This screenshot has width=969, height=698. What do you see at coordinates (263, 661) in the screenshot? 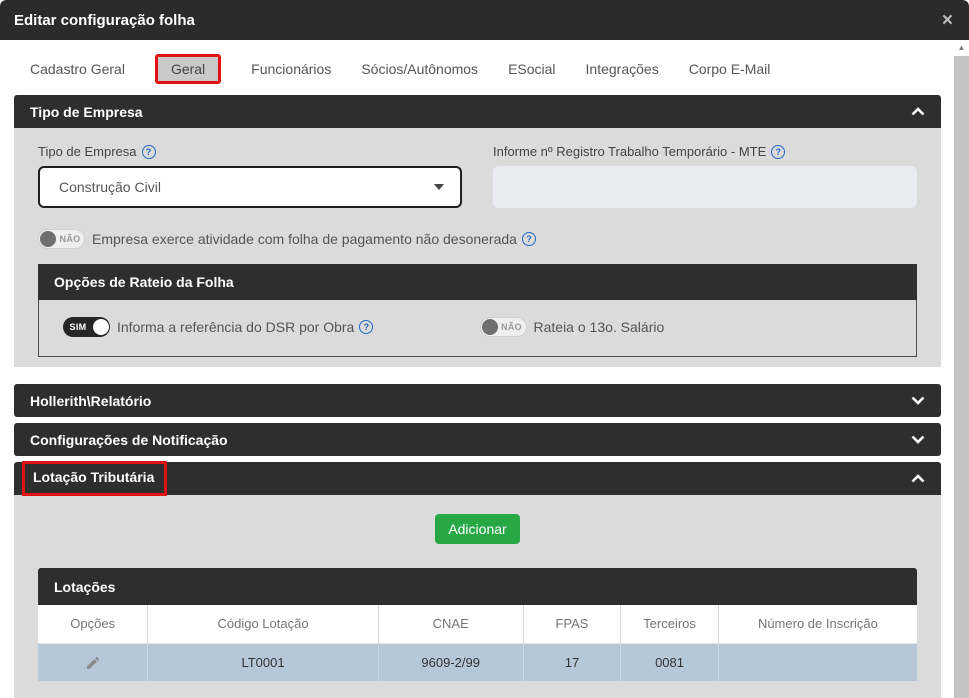
I see `cell-codigo-lotacao: LT0001` at bounding box center [263, 661].